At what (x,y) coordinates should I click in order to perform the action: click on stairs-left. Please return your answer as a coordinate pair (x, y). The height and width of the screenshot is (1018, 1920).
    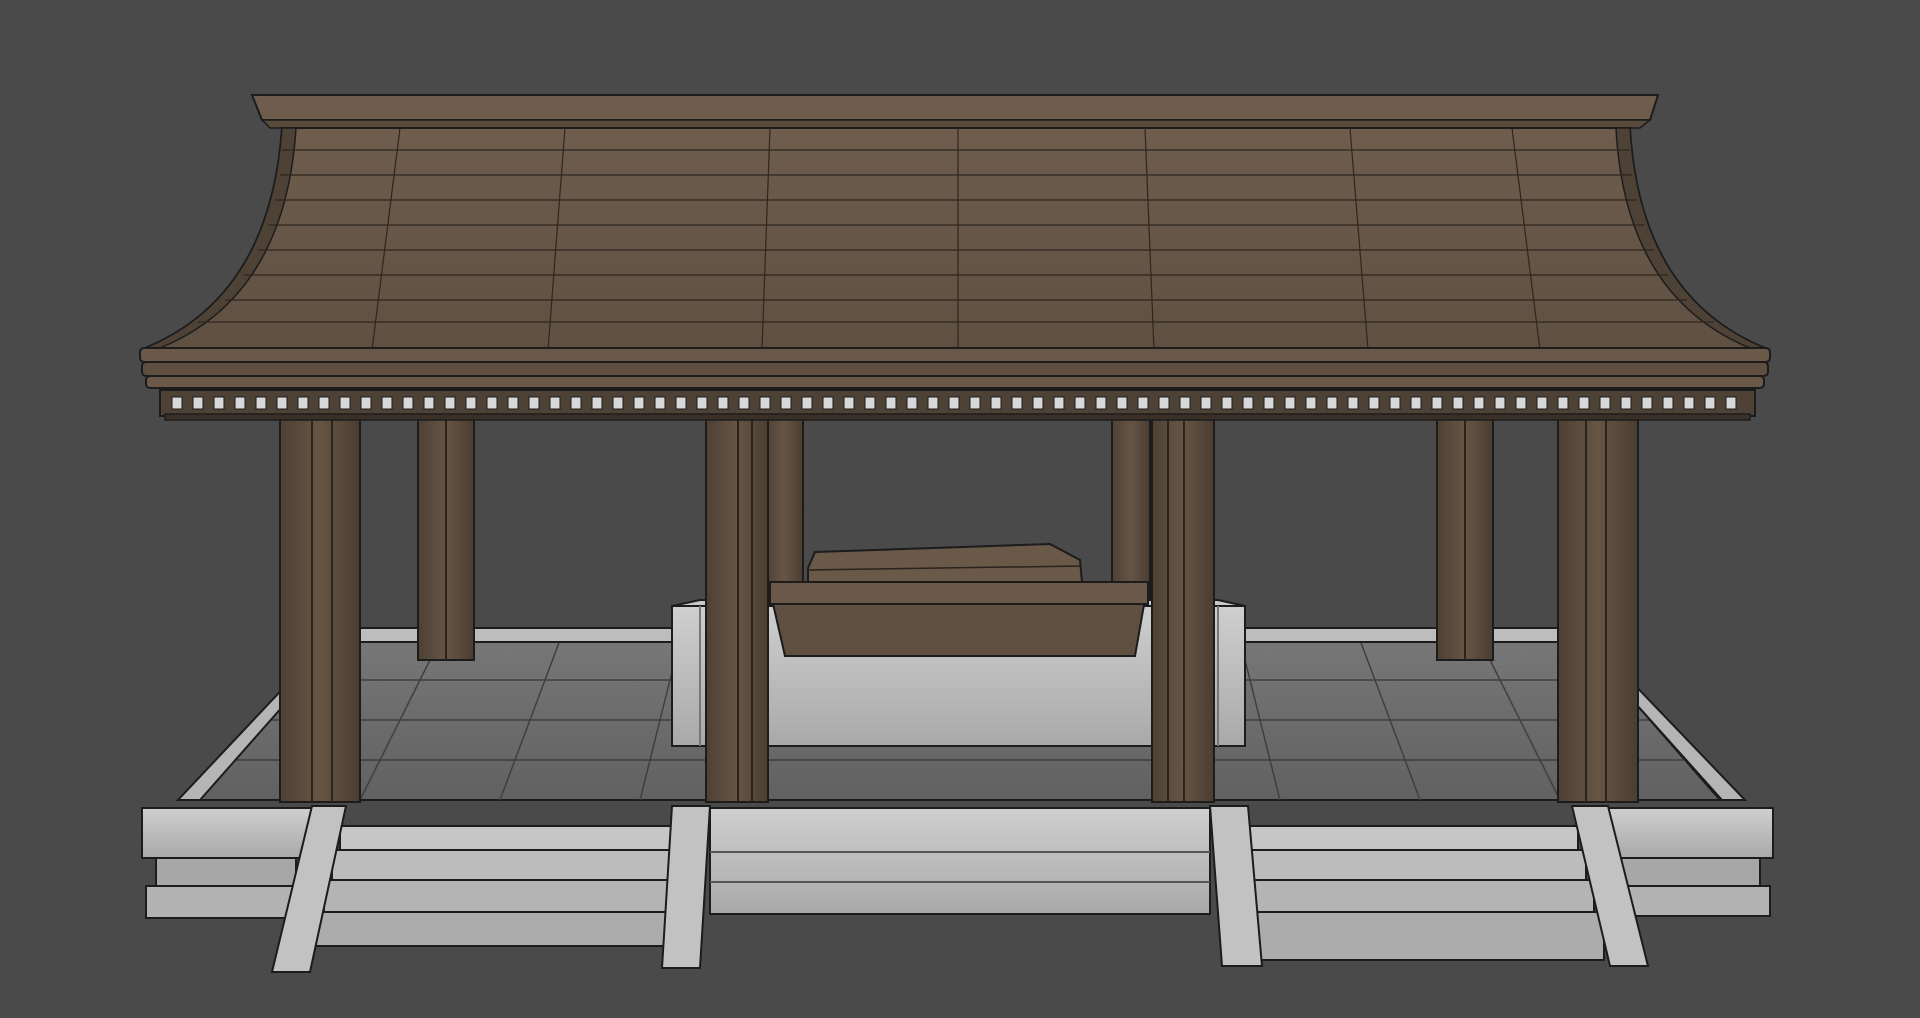
    Looking at the image, I should click on (491, 889).